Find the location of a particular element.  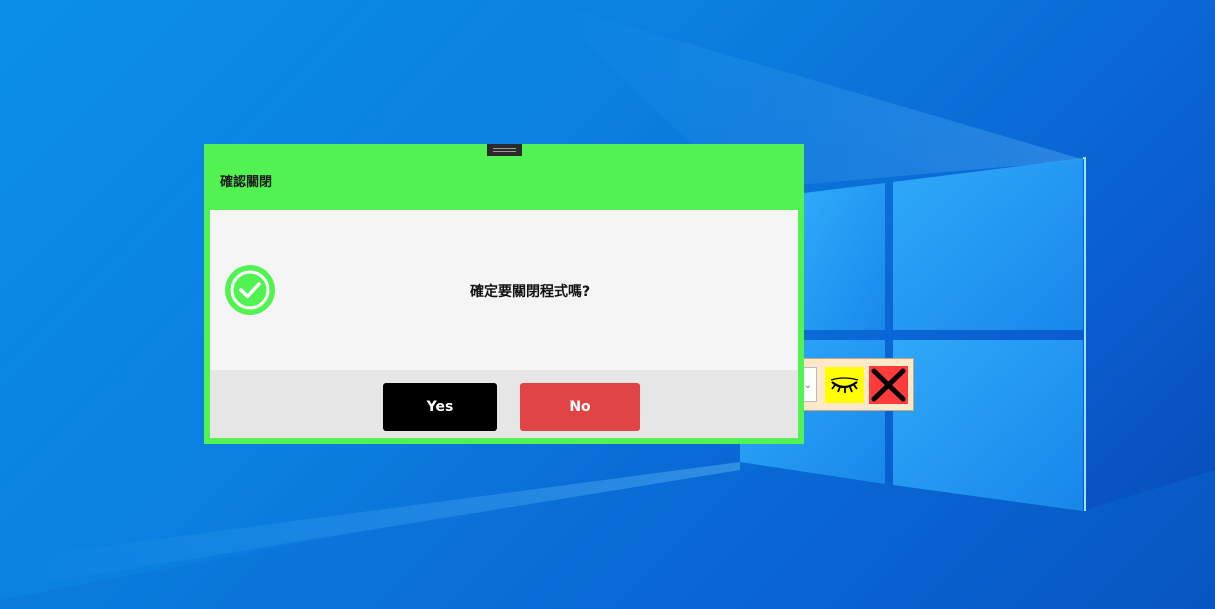

drag-handle is located at coordinates (504, 150).